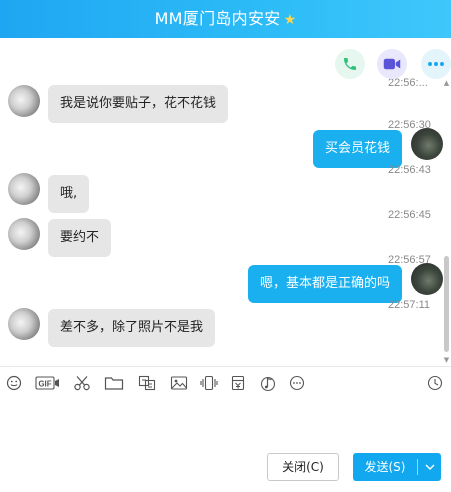 This screenshot has width=451, height=492. I want to click on music-icon, so click(268, 383).